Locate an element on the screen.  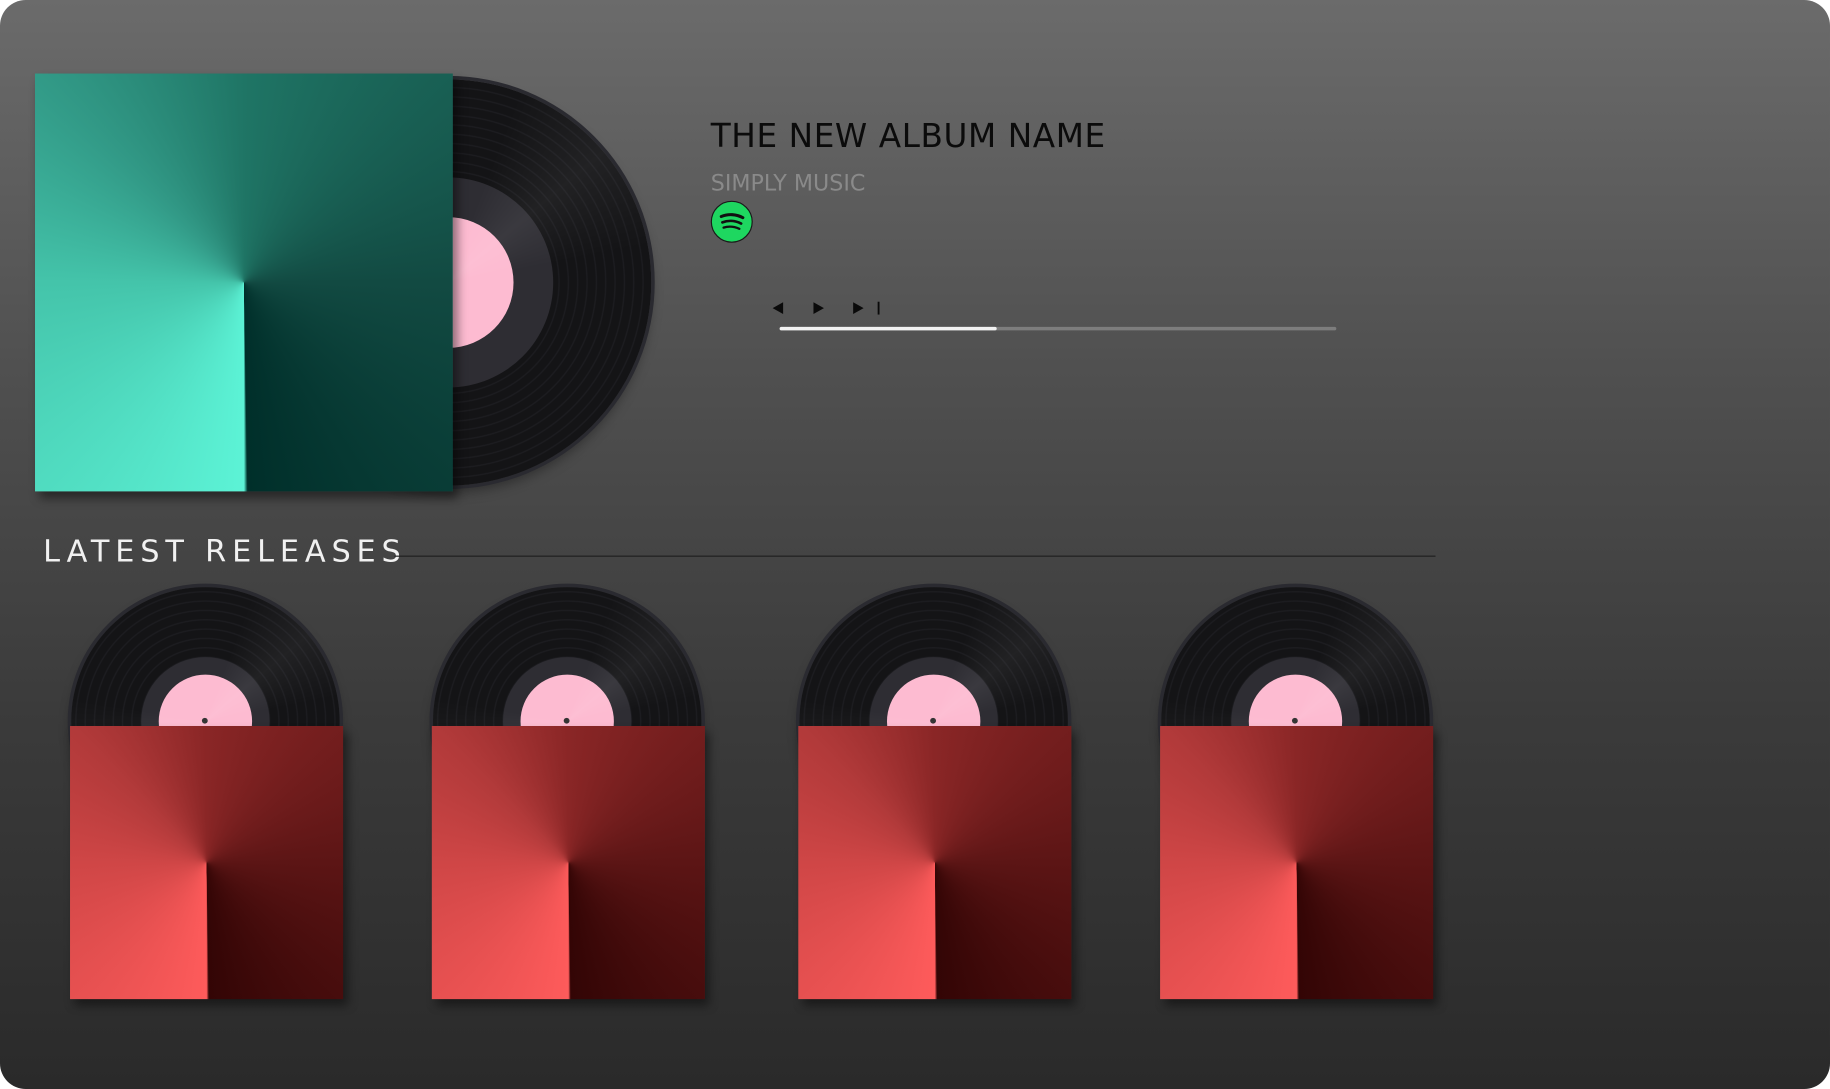
latest-releases-heading: LATEST RELEASES is located at coordinates (225, 552).